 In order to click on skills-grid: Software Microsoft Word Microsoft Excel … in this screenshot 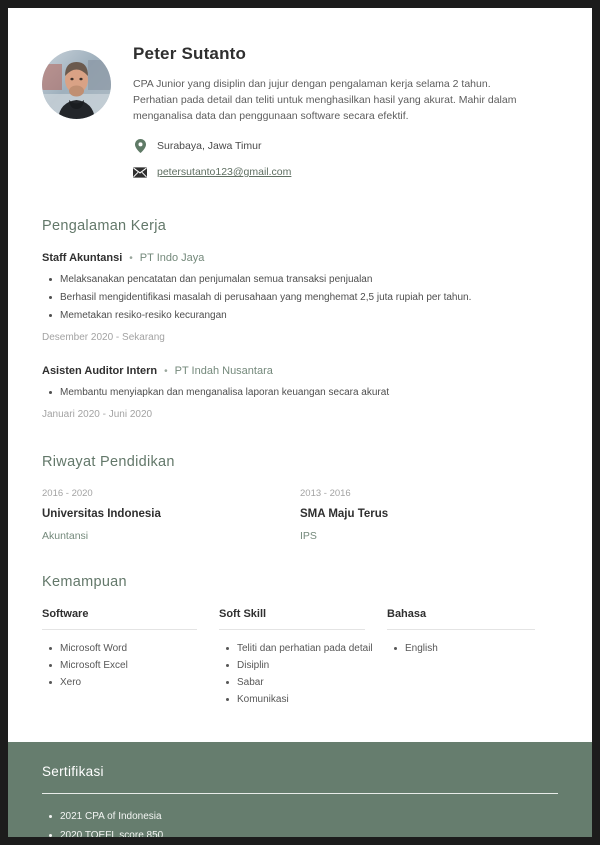, I will do `click(300, 662)`.